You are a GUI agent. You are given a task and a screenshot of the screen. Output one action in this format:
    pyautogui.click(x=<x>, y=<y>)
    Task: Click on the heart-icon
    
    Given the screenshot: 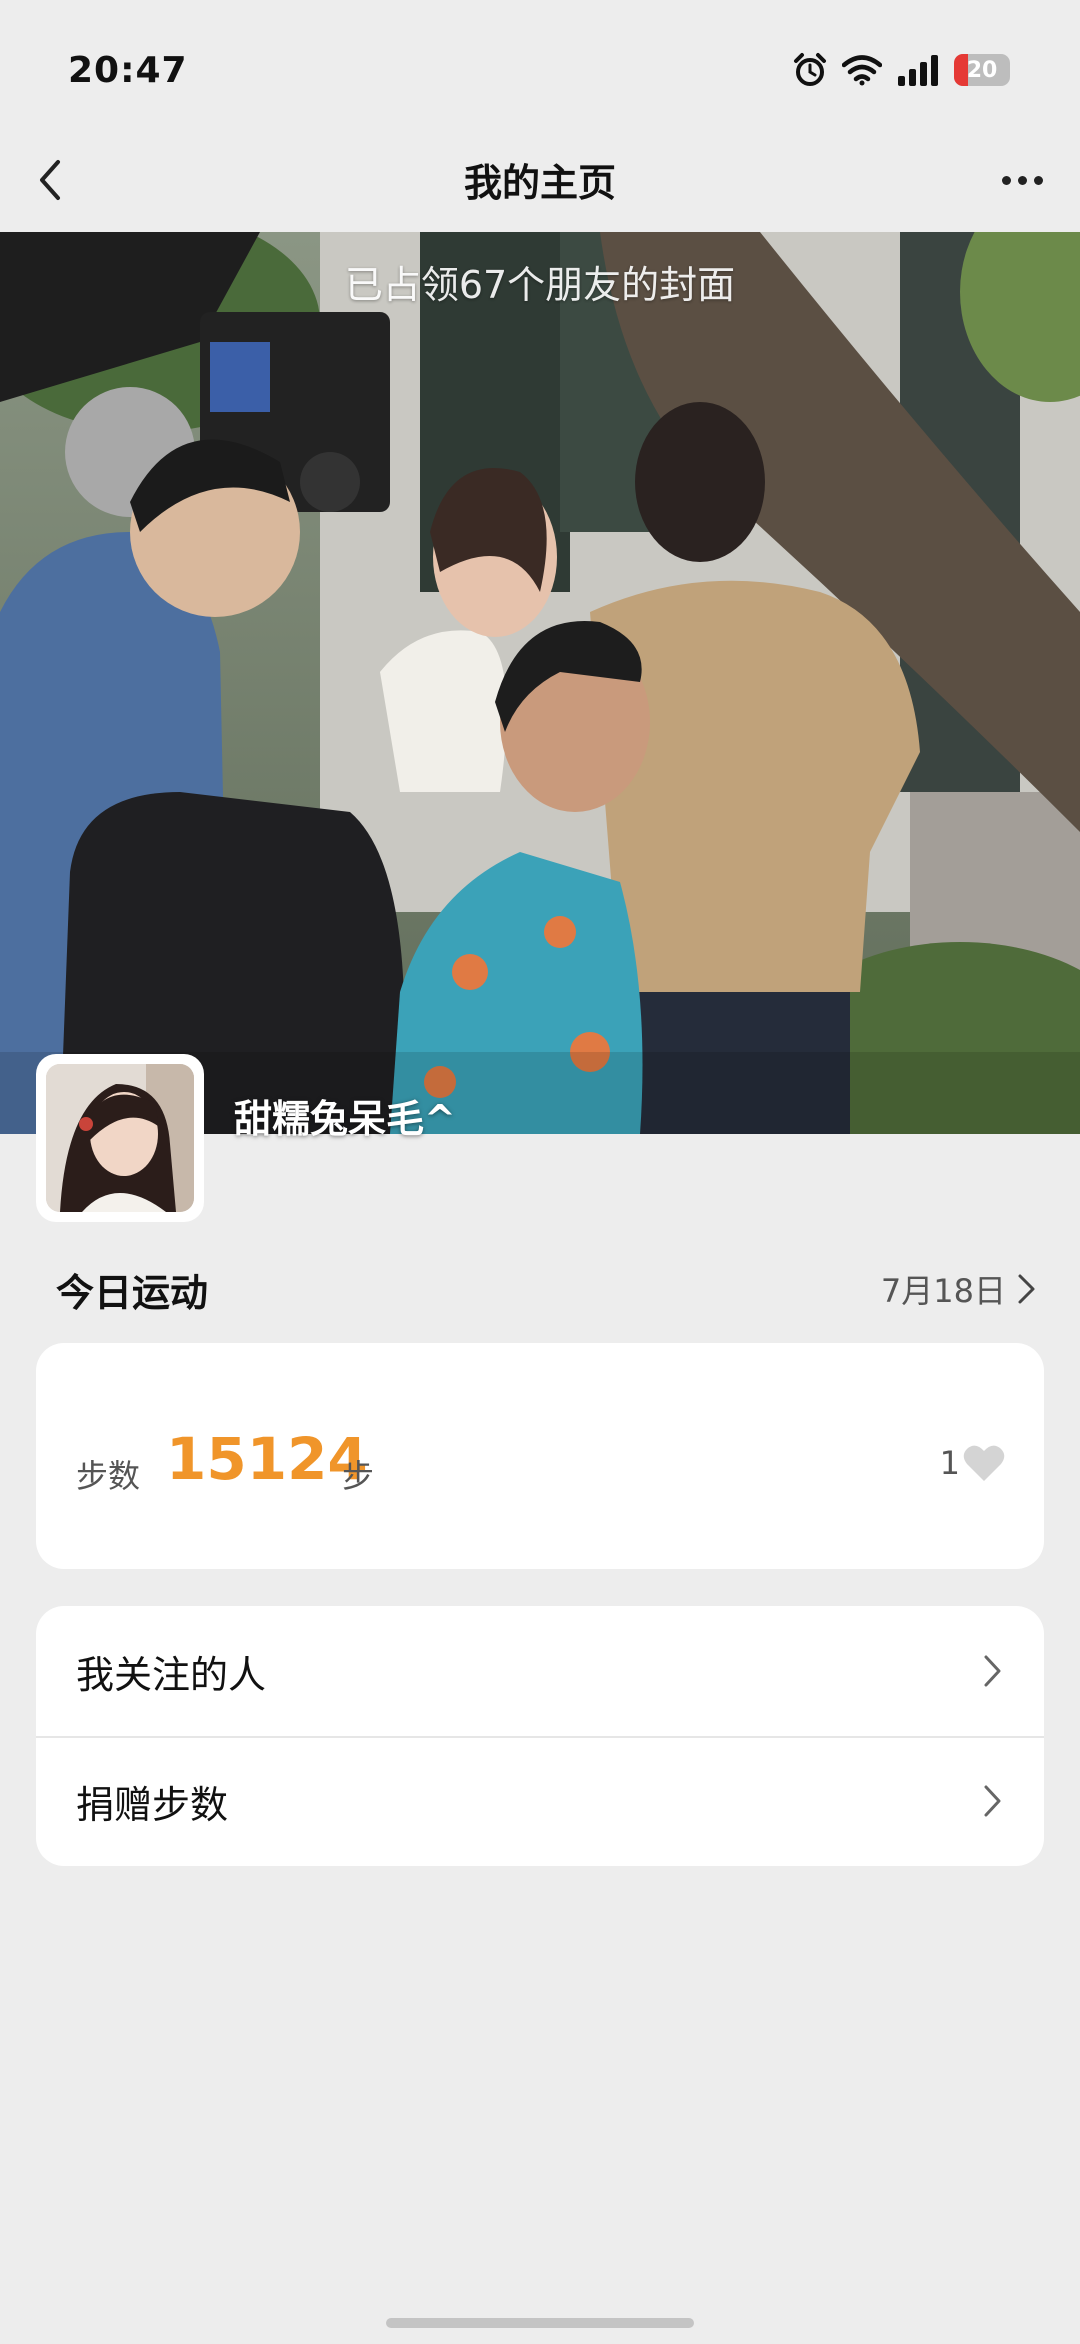 What is the action you would take?
    pyautogui.click(x=984, y=1463)
    